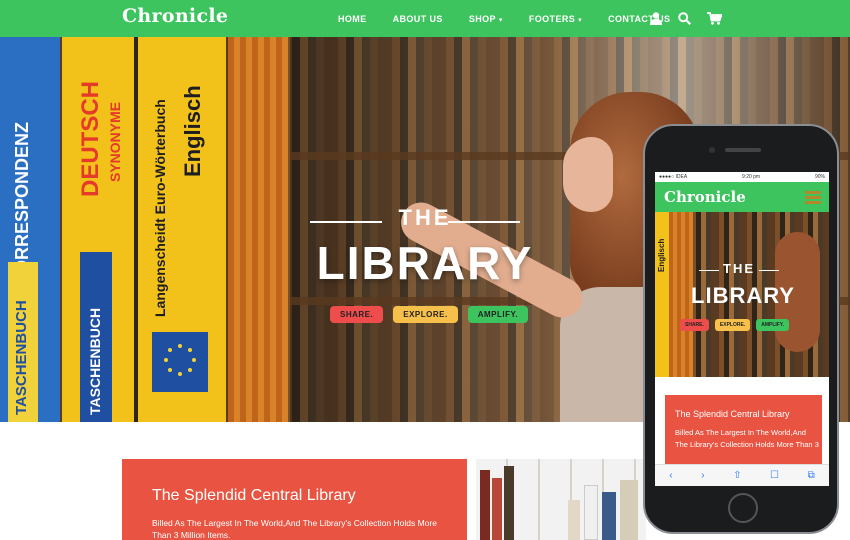  What do you see at coordinates (588, 174) in the screenshot?
I see `person-face` at bounding box center [588, 174].